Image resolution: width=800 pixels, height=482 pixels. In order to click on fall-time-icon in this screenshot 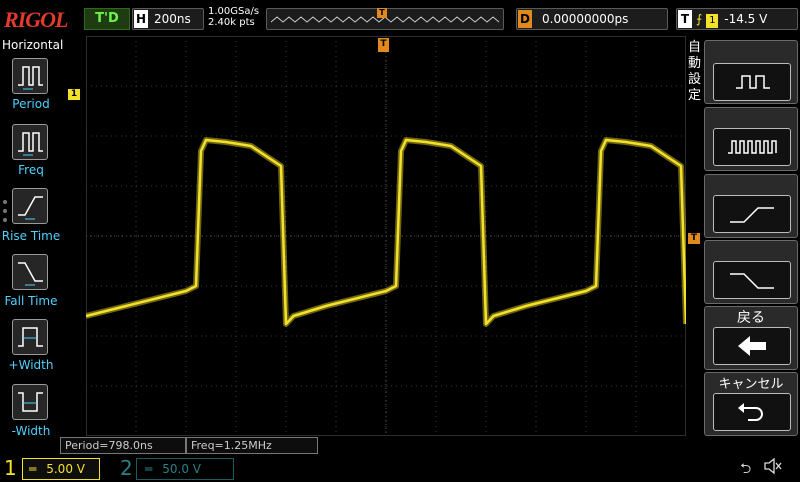, I will do `click(30, 274)`.